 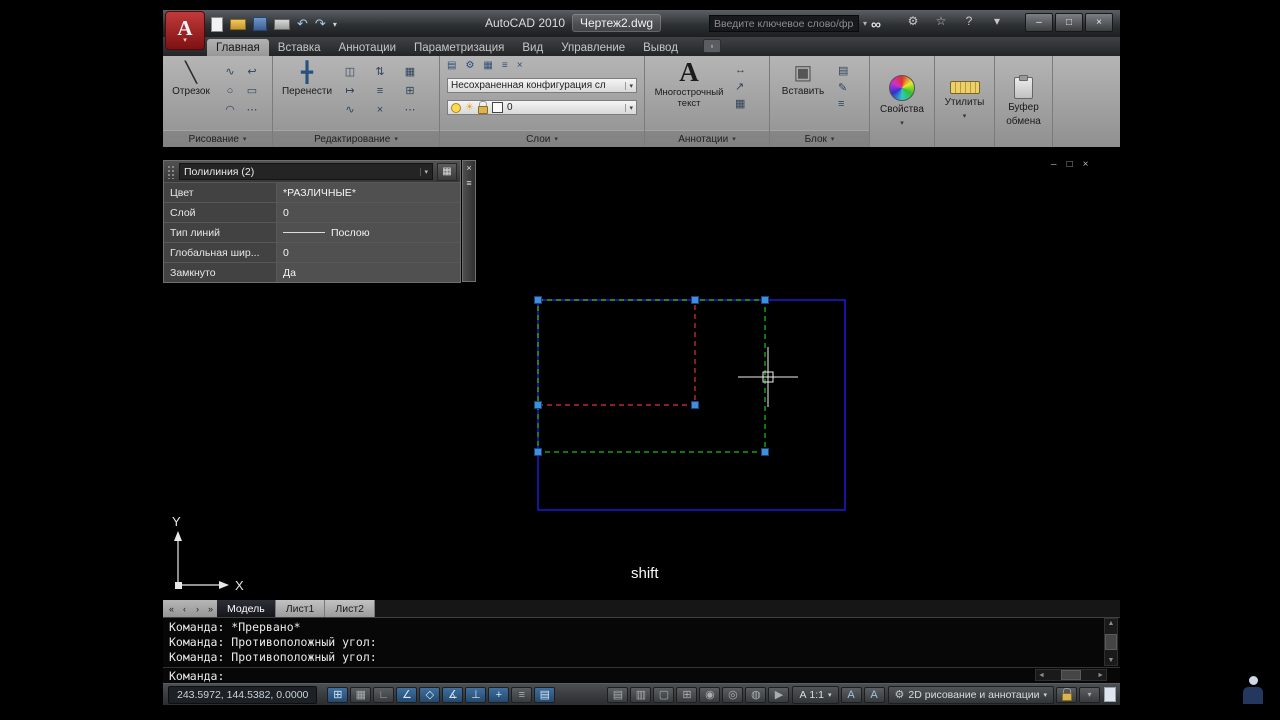 What do you see at coordinates (368, 232) in the screenshot?
I see `property-value: Послою` at bounding box center [368, 232].